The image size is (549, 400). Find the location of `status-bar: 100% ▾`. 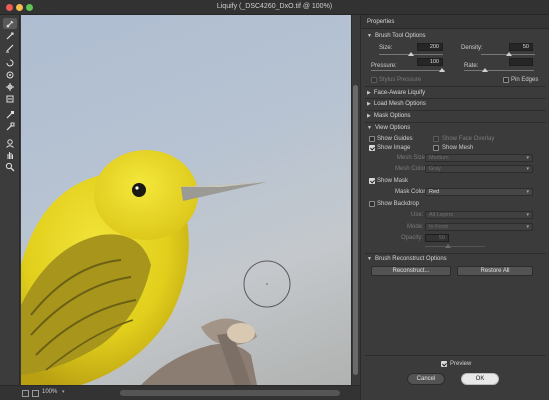

status-bar: 100% ▾ is located at coordinates (180, 392).